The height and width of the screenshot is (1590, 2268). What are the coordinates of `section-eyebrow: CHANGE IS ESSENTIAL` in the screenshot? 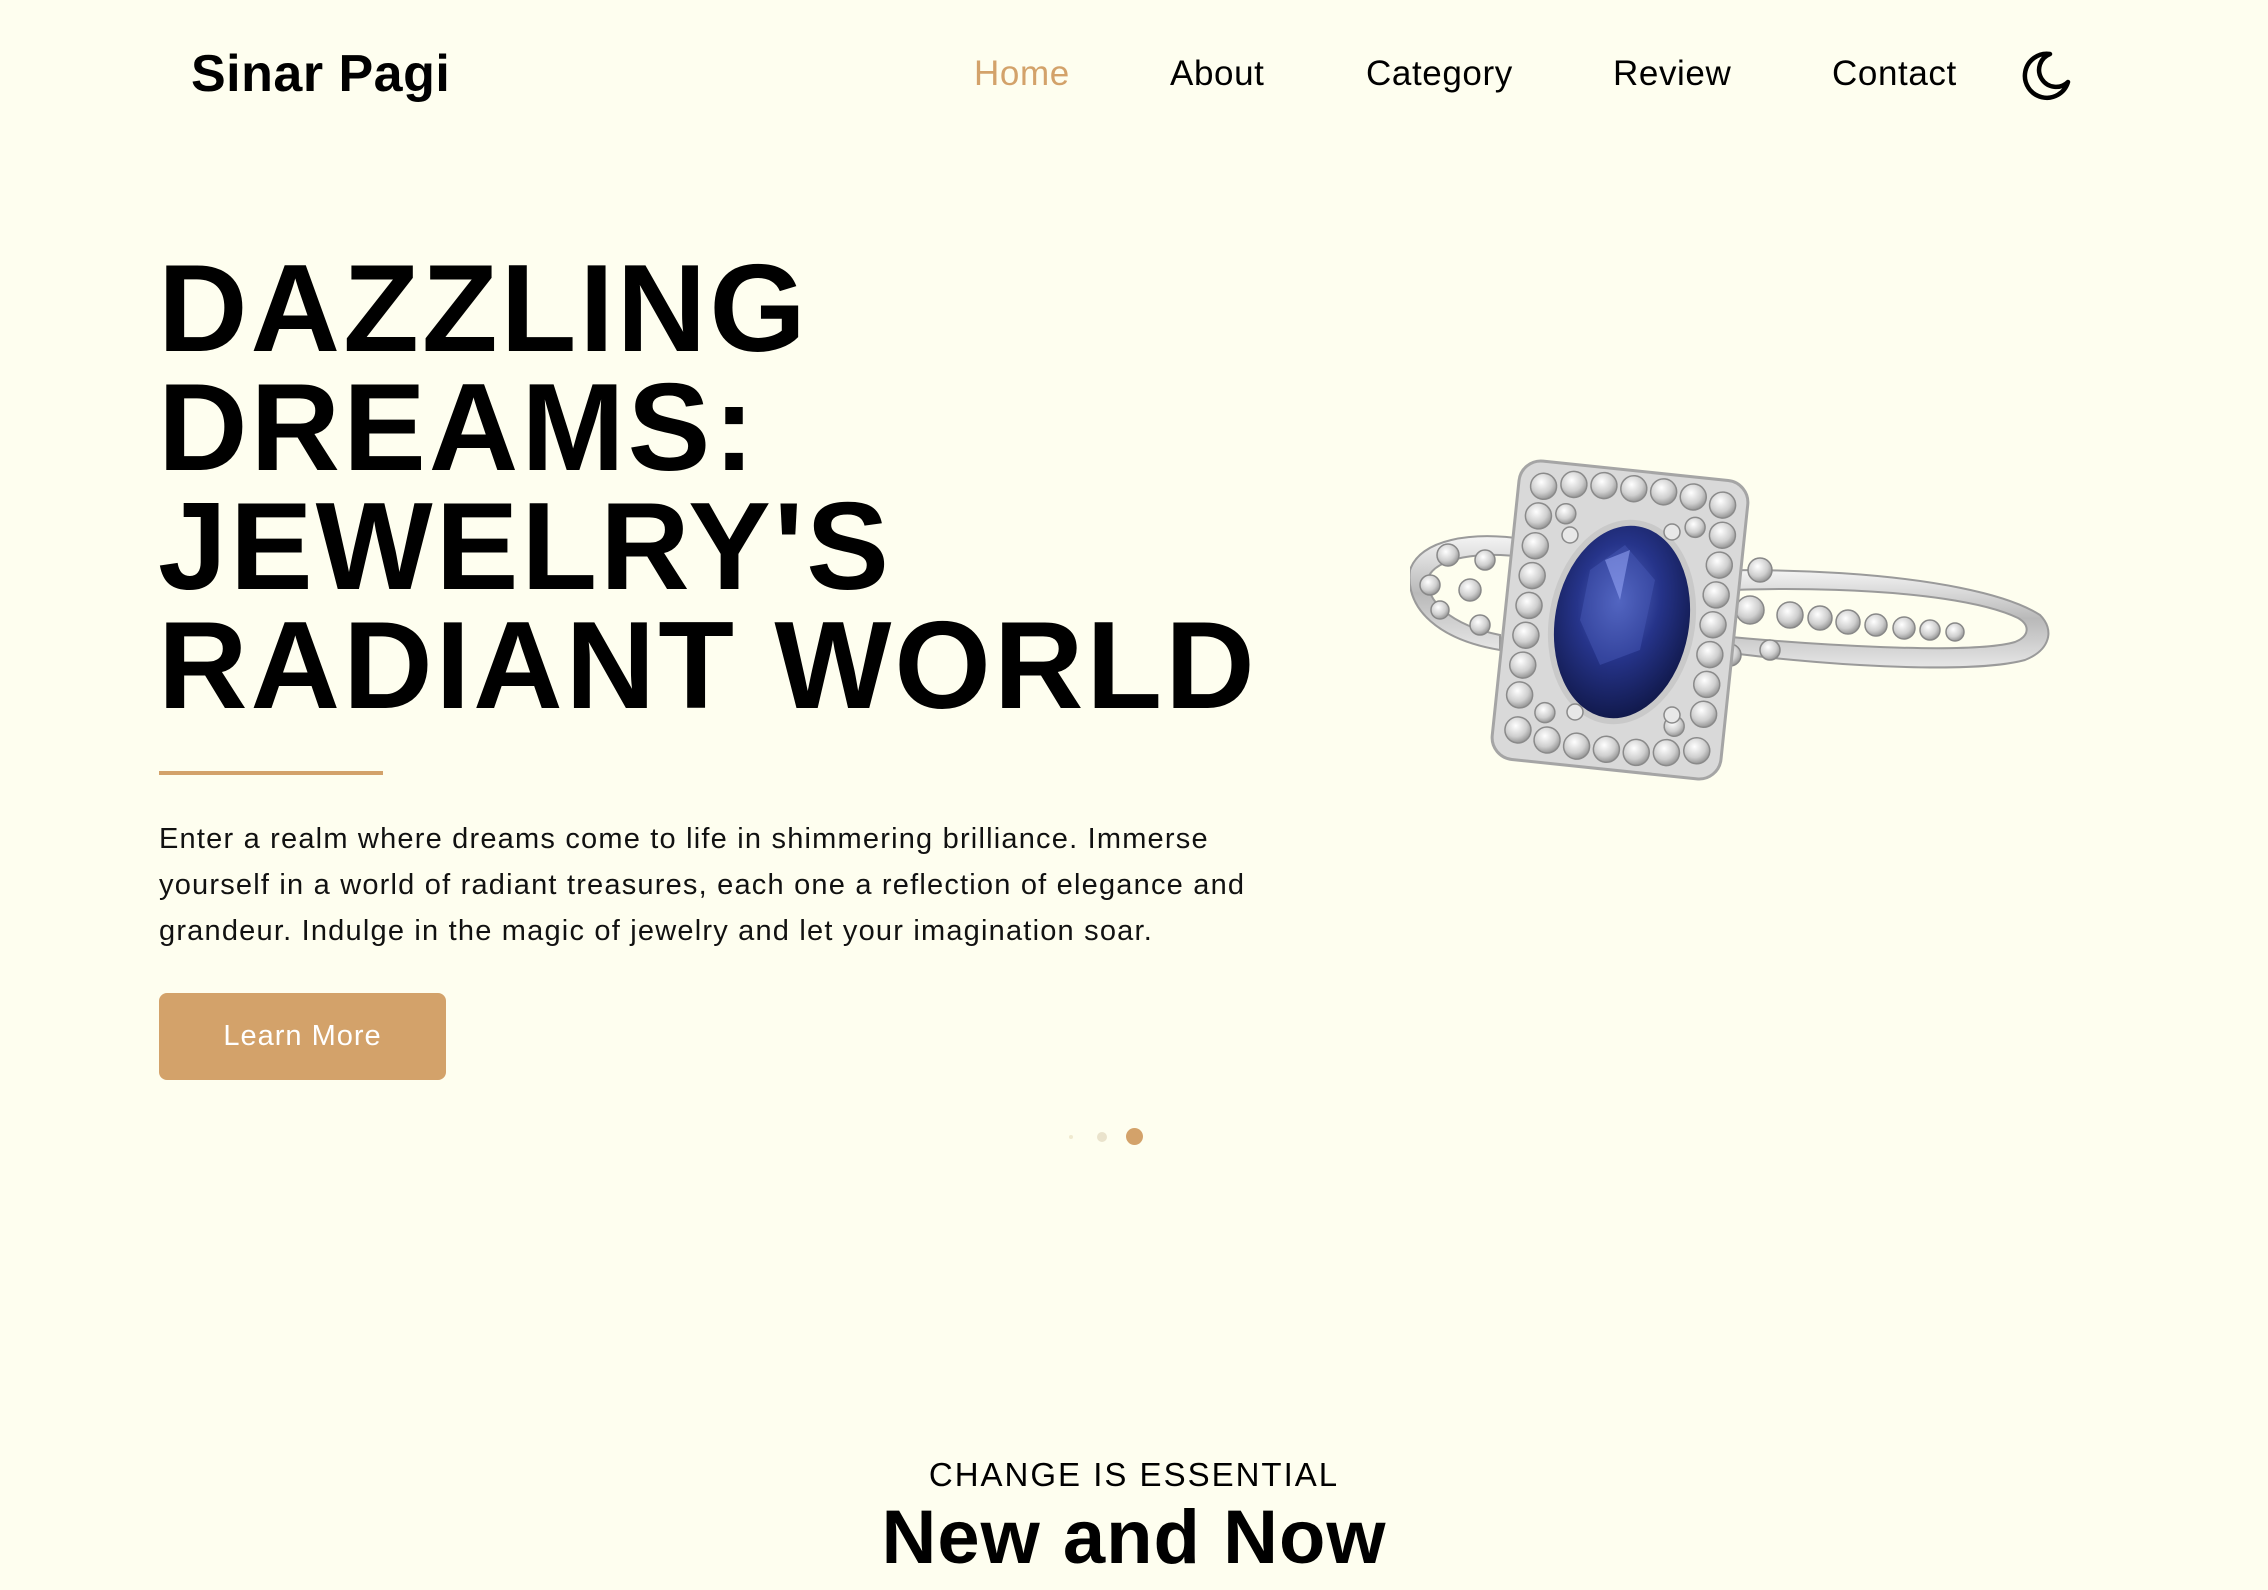 It's located at (1134, 1474).